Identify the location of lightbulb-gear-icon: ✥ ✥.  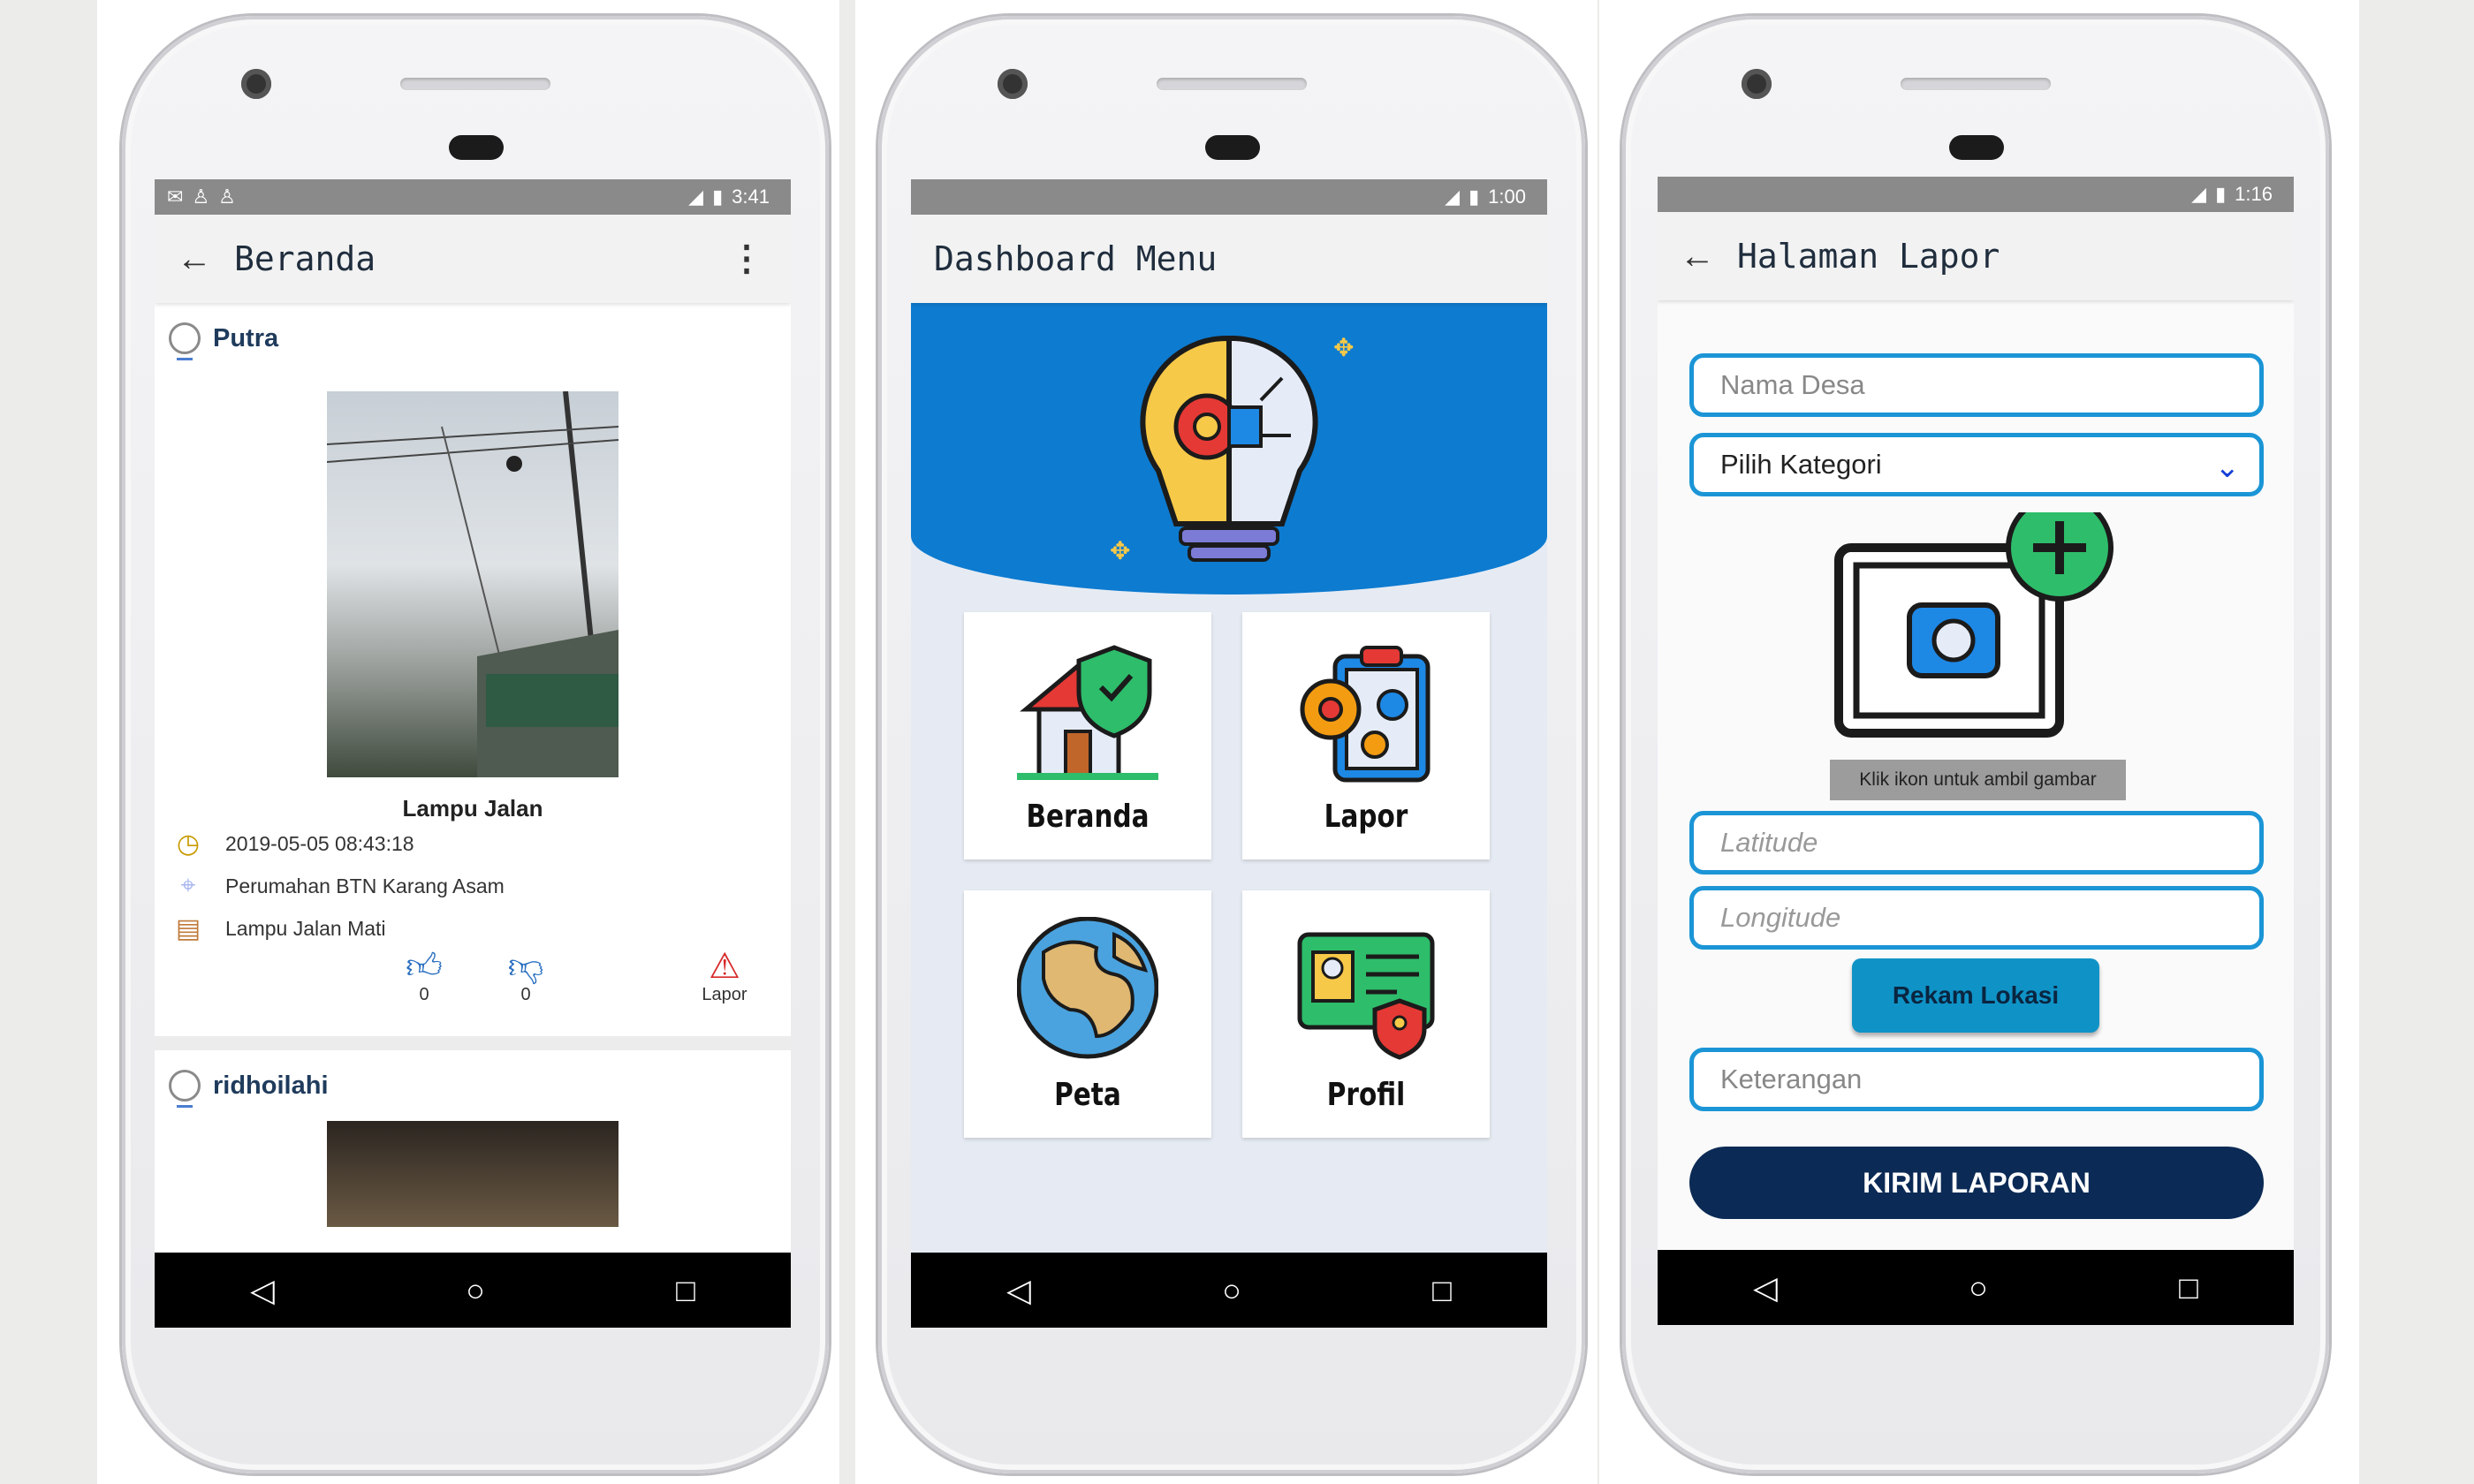
(1232, 449).